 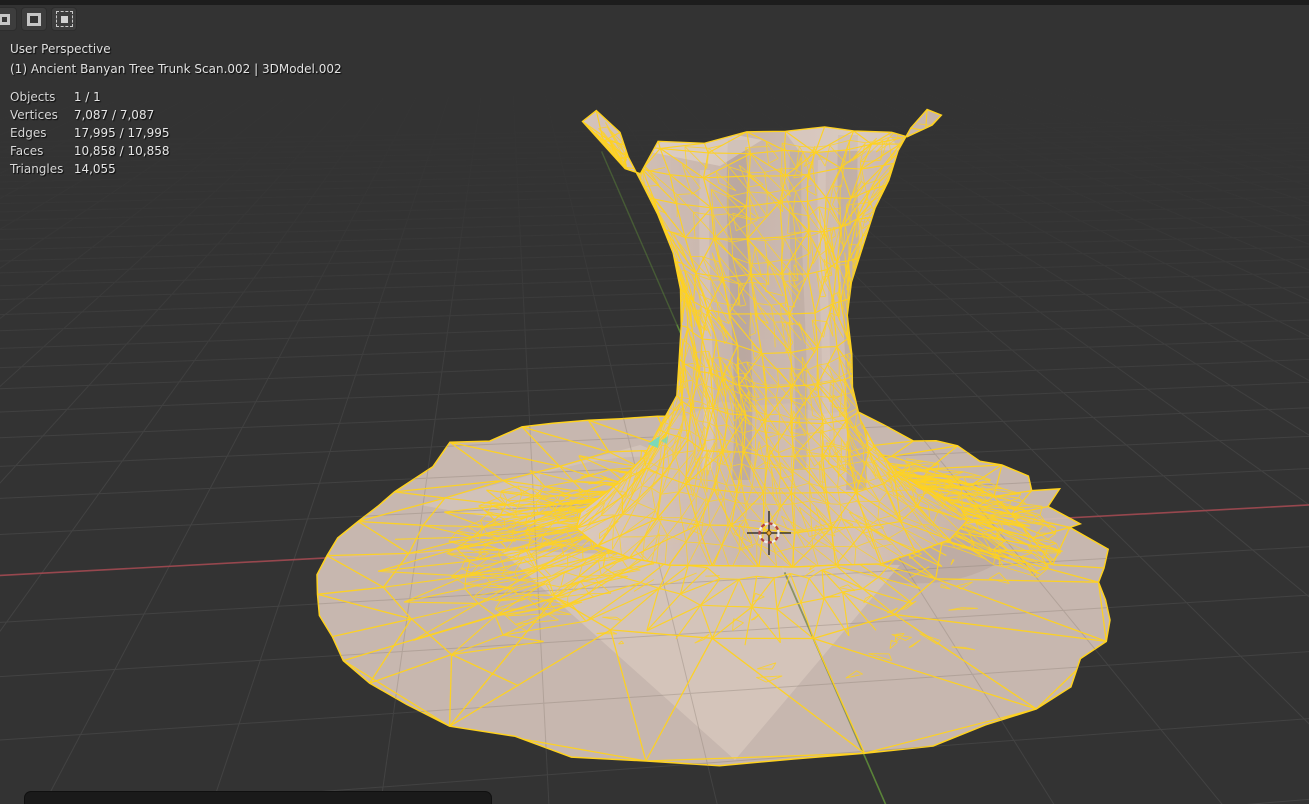 What do you see at coordinates (55, 97) in the screenshot?
I see `stat-row: Objects 1 / 1` at bounding box center [55, 97].